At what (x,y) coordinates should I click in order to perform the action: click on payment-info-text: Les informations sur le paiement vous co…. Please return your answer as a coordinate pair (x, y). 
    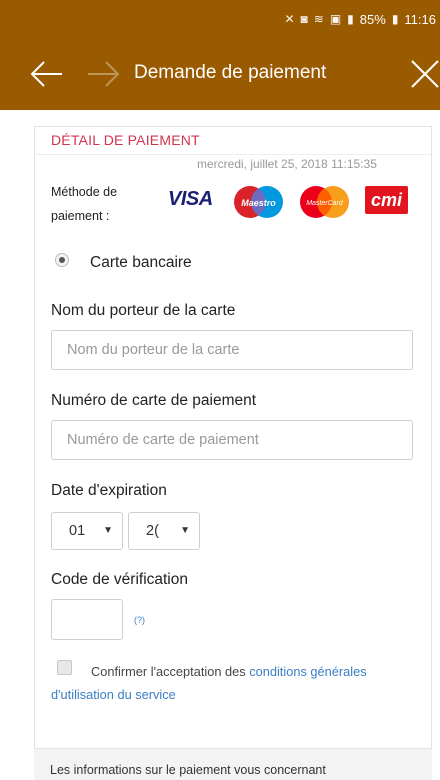
    Looking at the image, I should click on (188, 770).